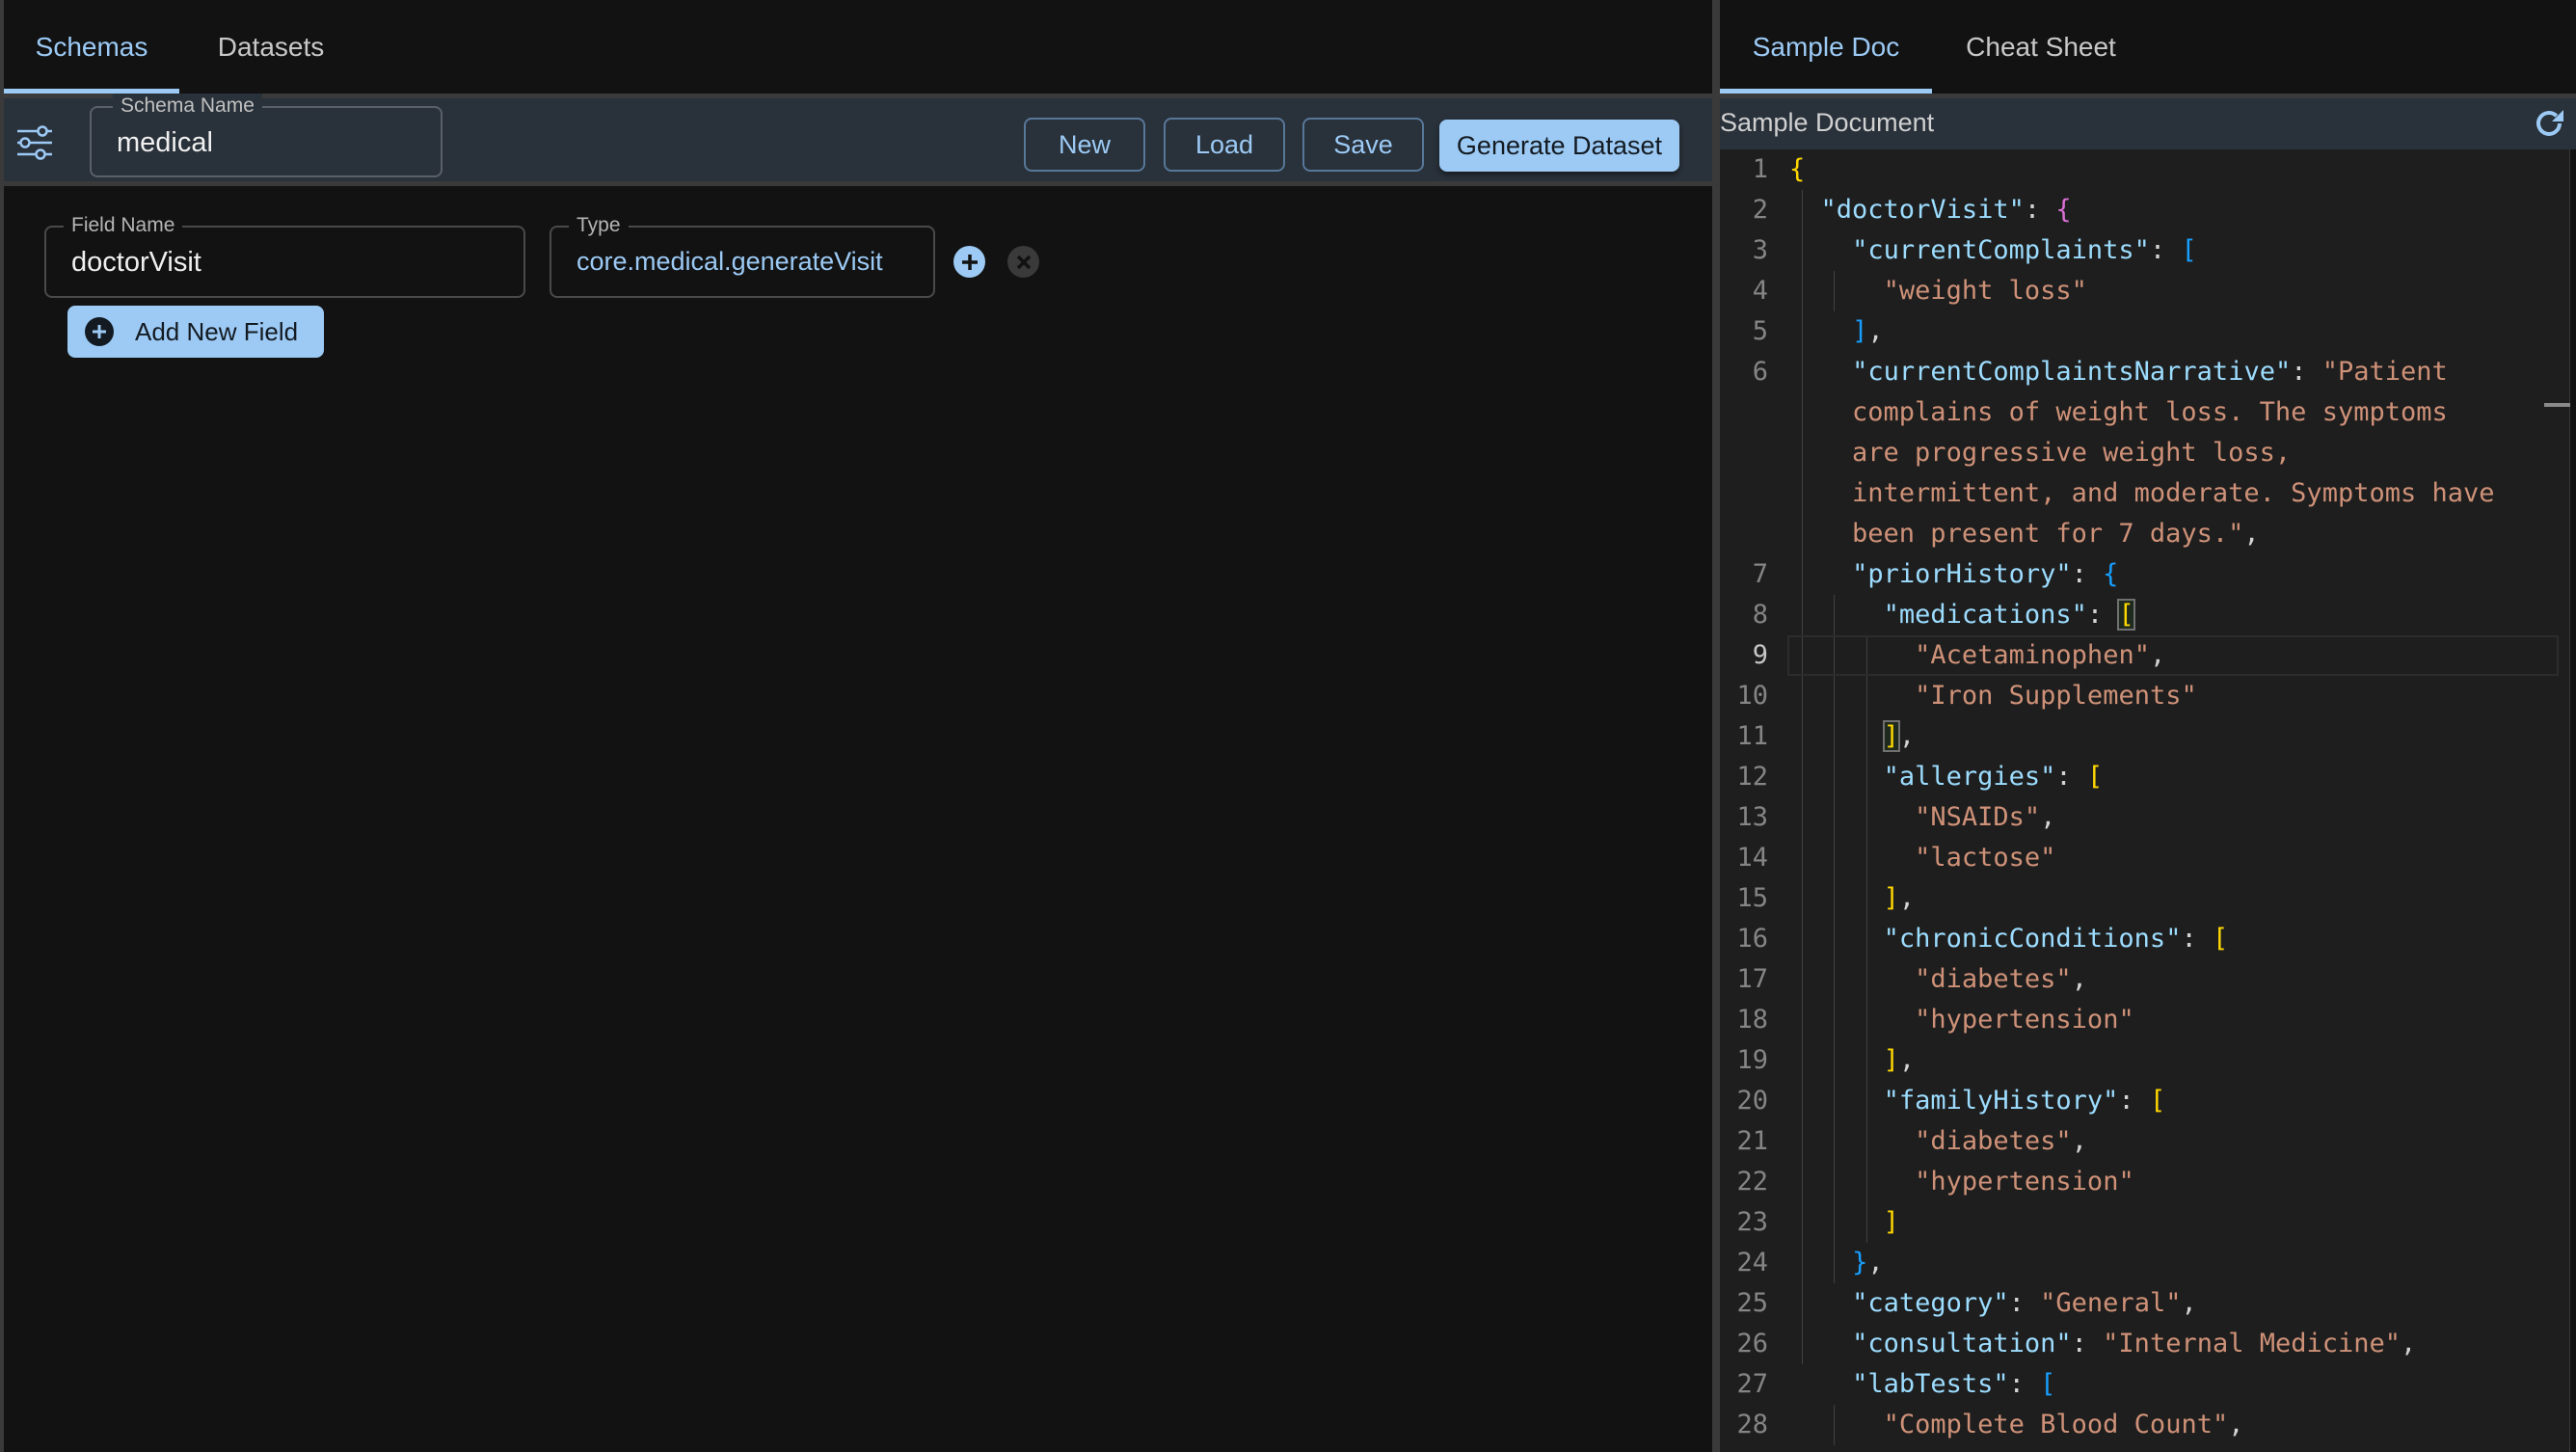  What do you see at coordinates (1760, 210) in the screenshot?
I see `line-number: 2` at bounding box center [1760, 210].